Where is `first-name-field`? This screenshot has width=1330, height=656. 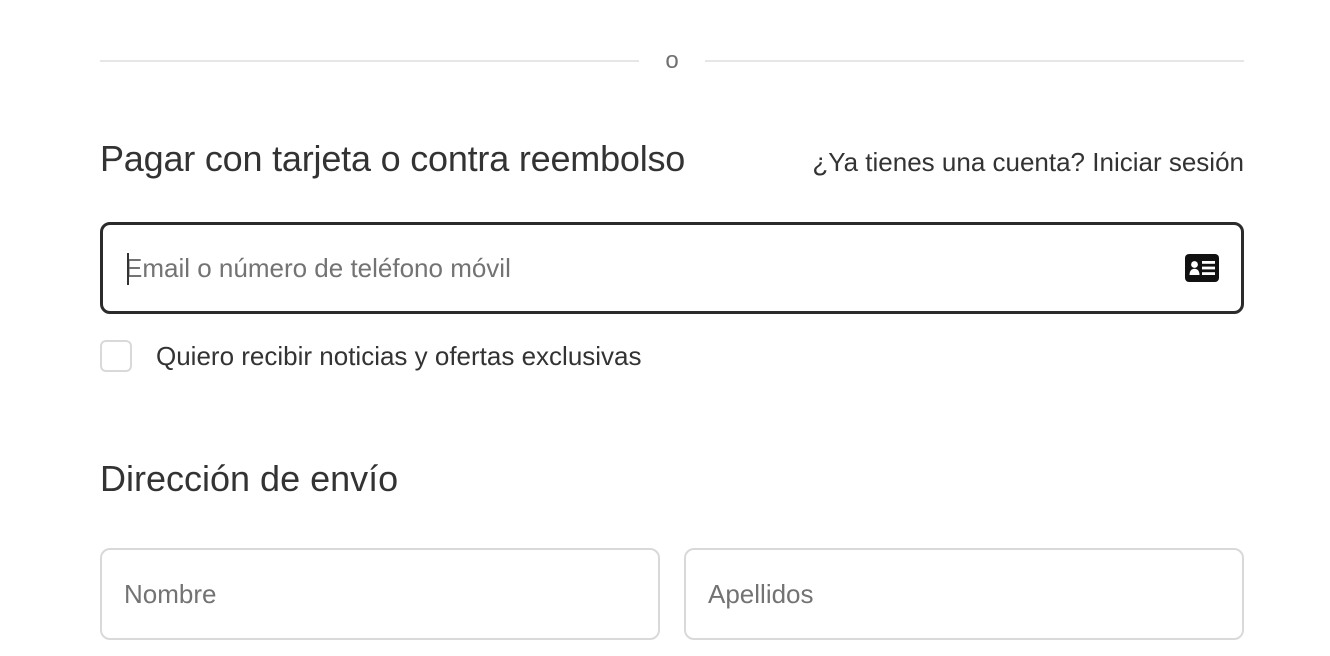 first-name-field is located at coordinates (380, 594).